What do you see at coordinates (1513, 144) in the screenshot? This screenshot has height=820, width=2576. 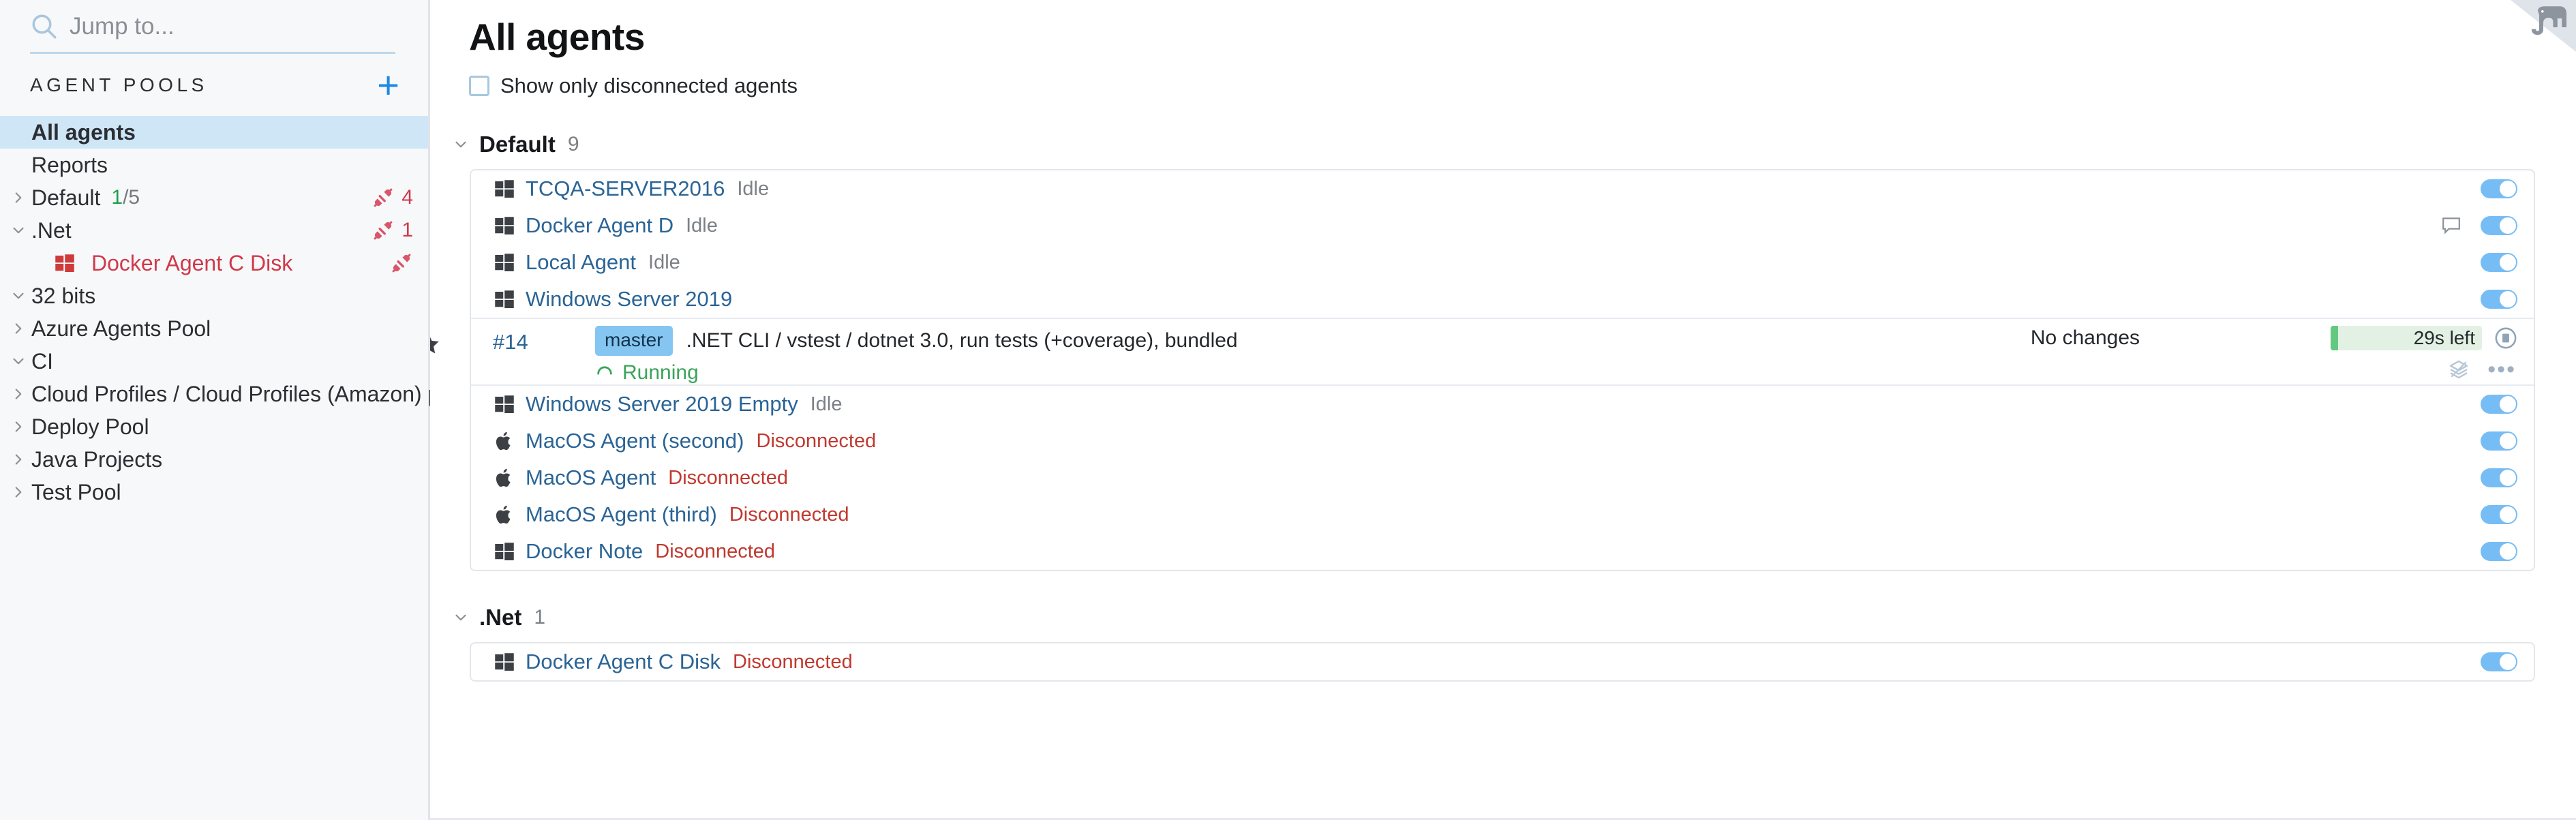 I see `agent-group-header: Default 9` at bounding box center [1513, 144].